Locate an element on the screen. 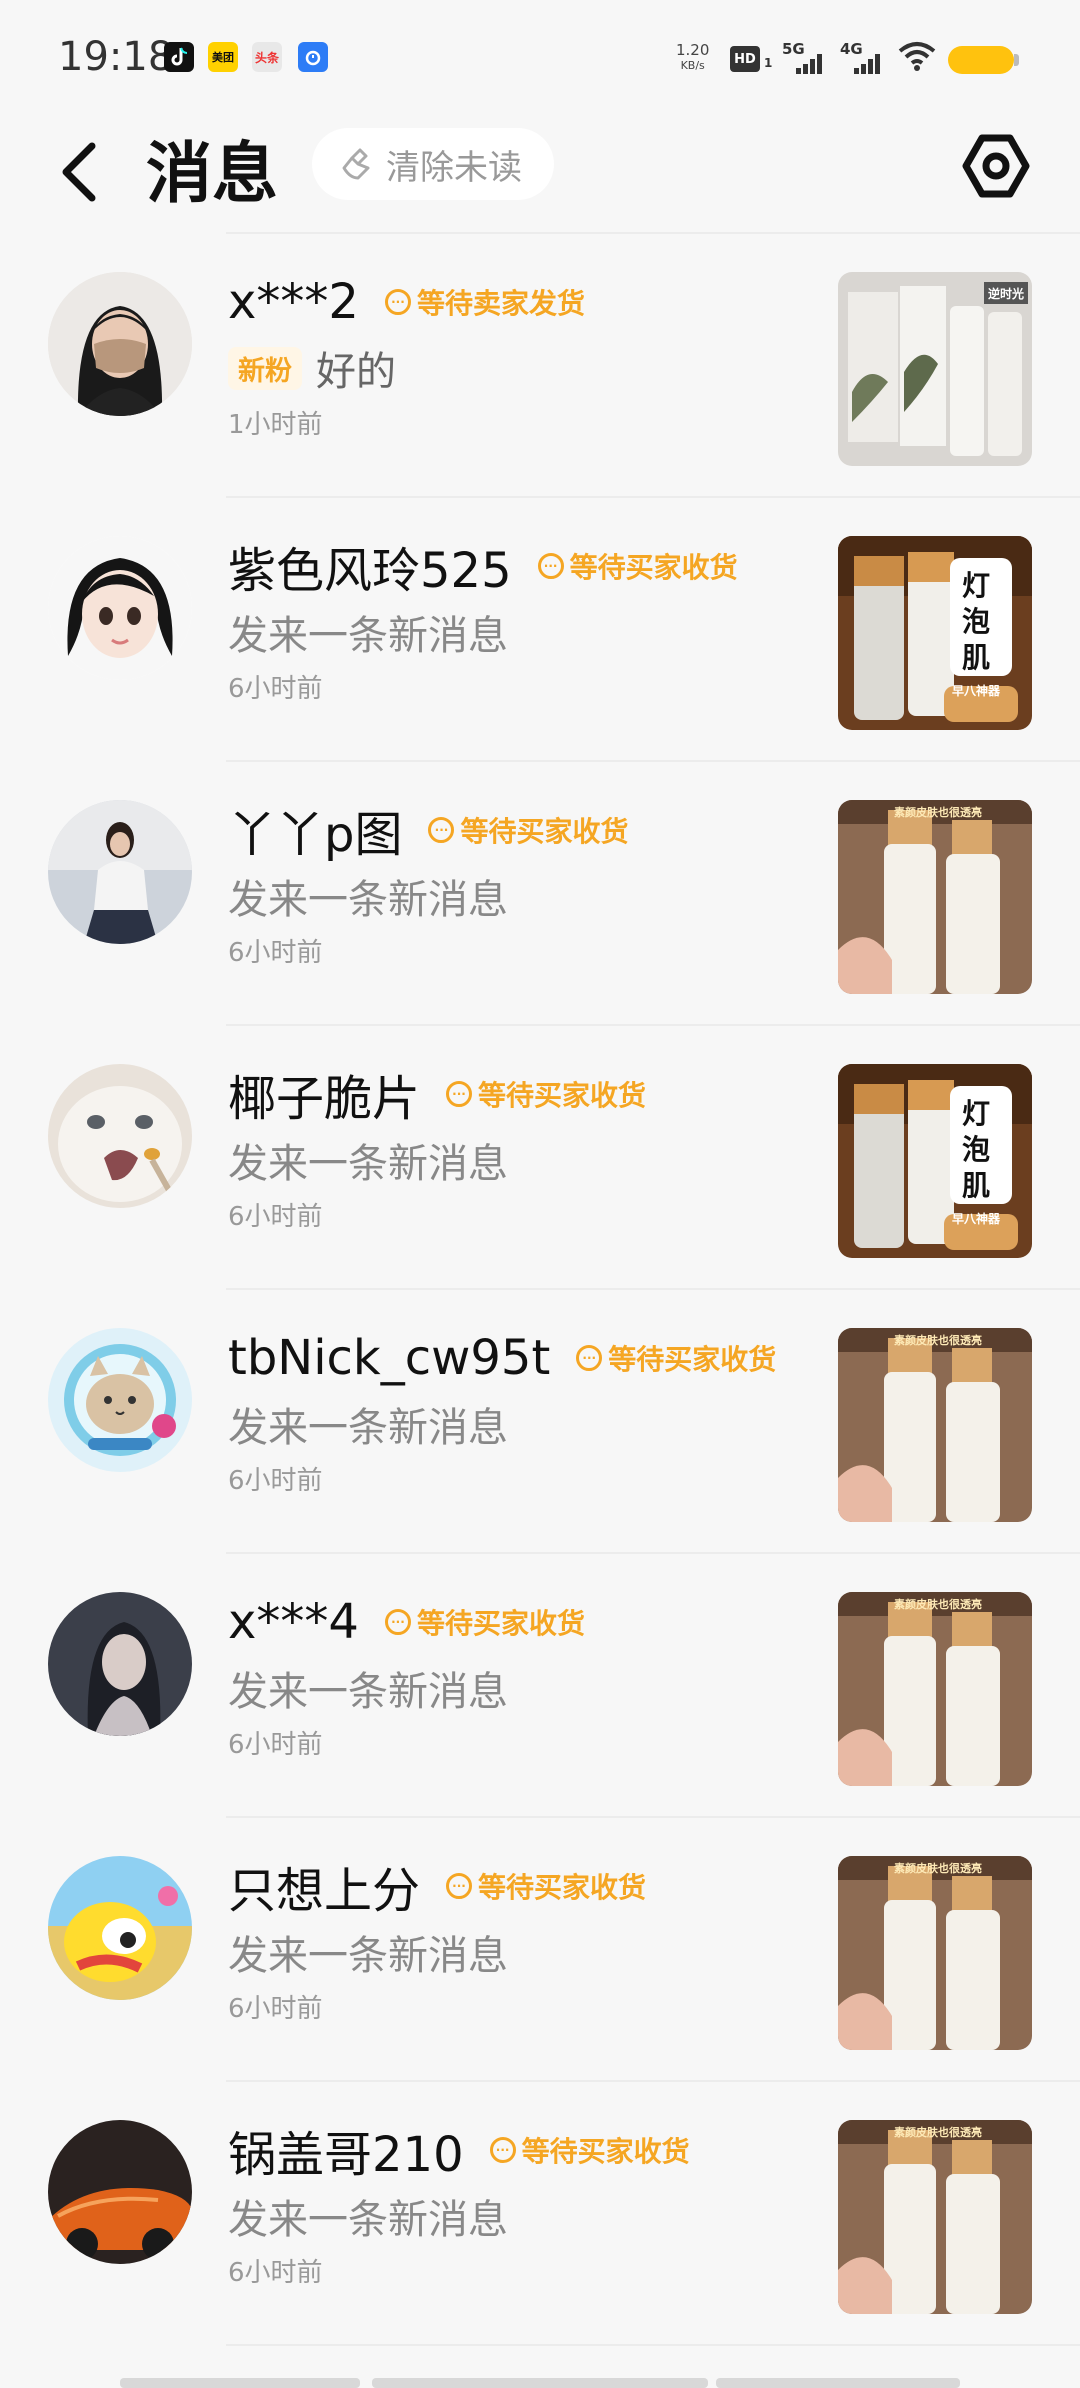  meituan-icon: 美团 is located at coordinates (223, 57).